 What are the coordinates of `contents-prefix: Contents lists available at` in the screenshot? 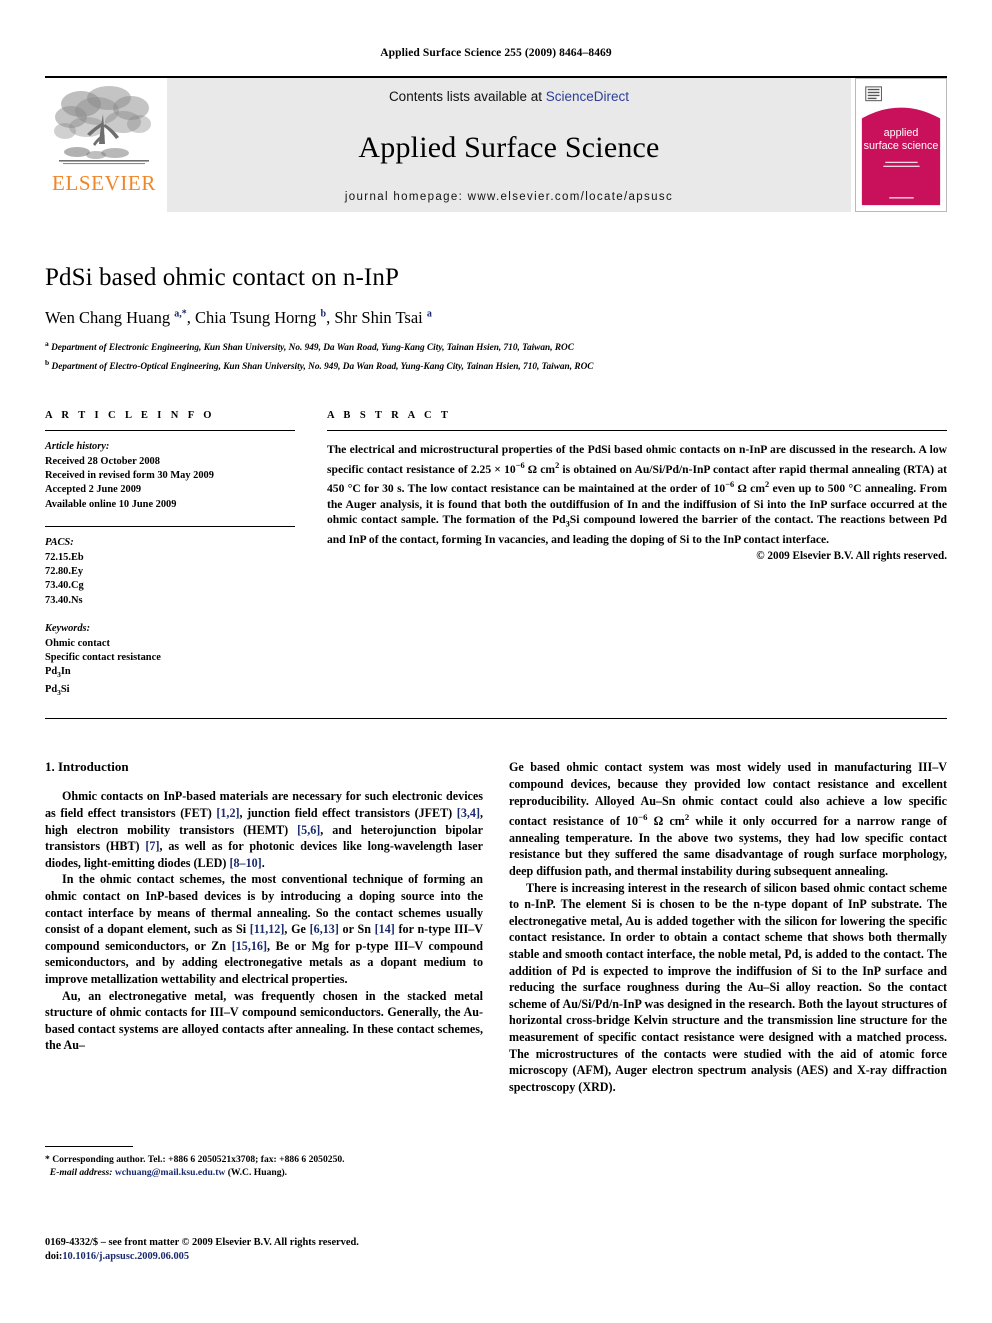 It's located at (467, 96).